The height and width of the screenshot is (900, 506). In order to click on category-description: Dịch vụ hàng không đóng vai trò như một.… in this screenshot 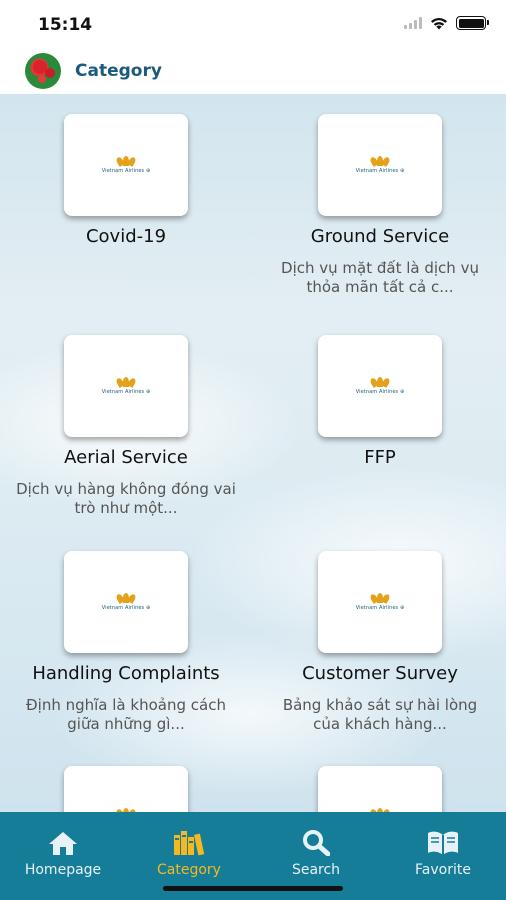, I will do `click(126, 498)`.